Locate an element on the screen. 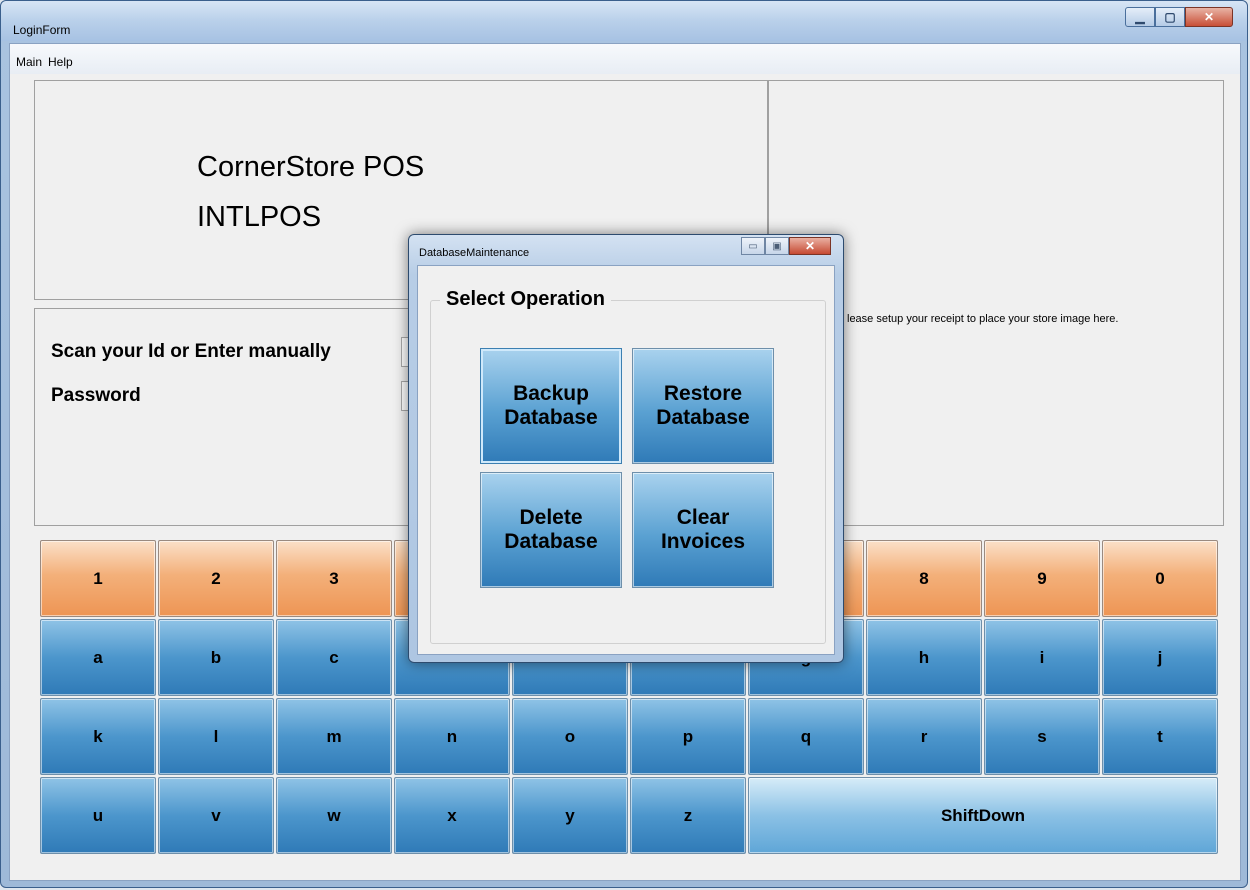 The width and height of the screenshot is (1250, 890). key-b: b is located at coordinates (216, 657).